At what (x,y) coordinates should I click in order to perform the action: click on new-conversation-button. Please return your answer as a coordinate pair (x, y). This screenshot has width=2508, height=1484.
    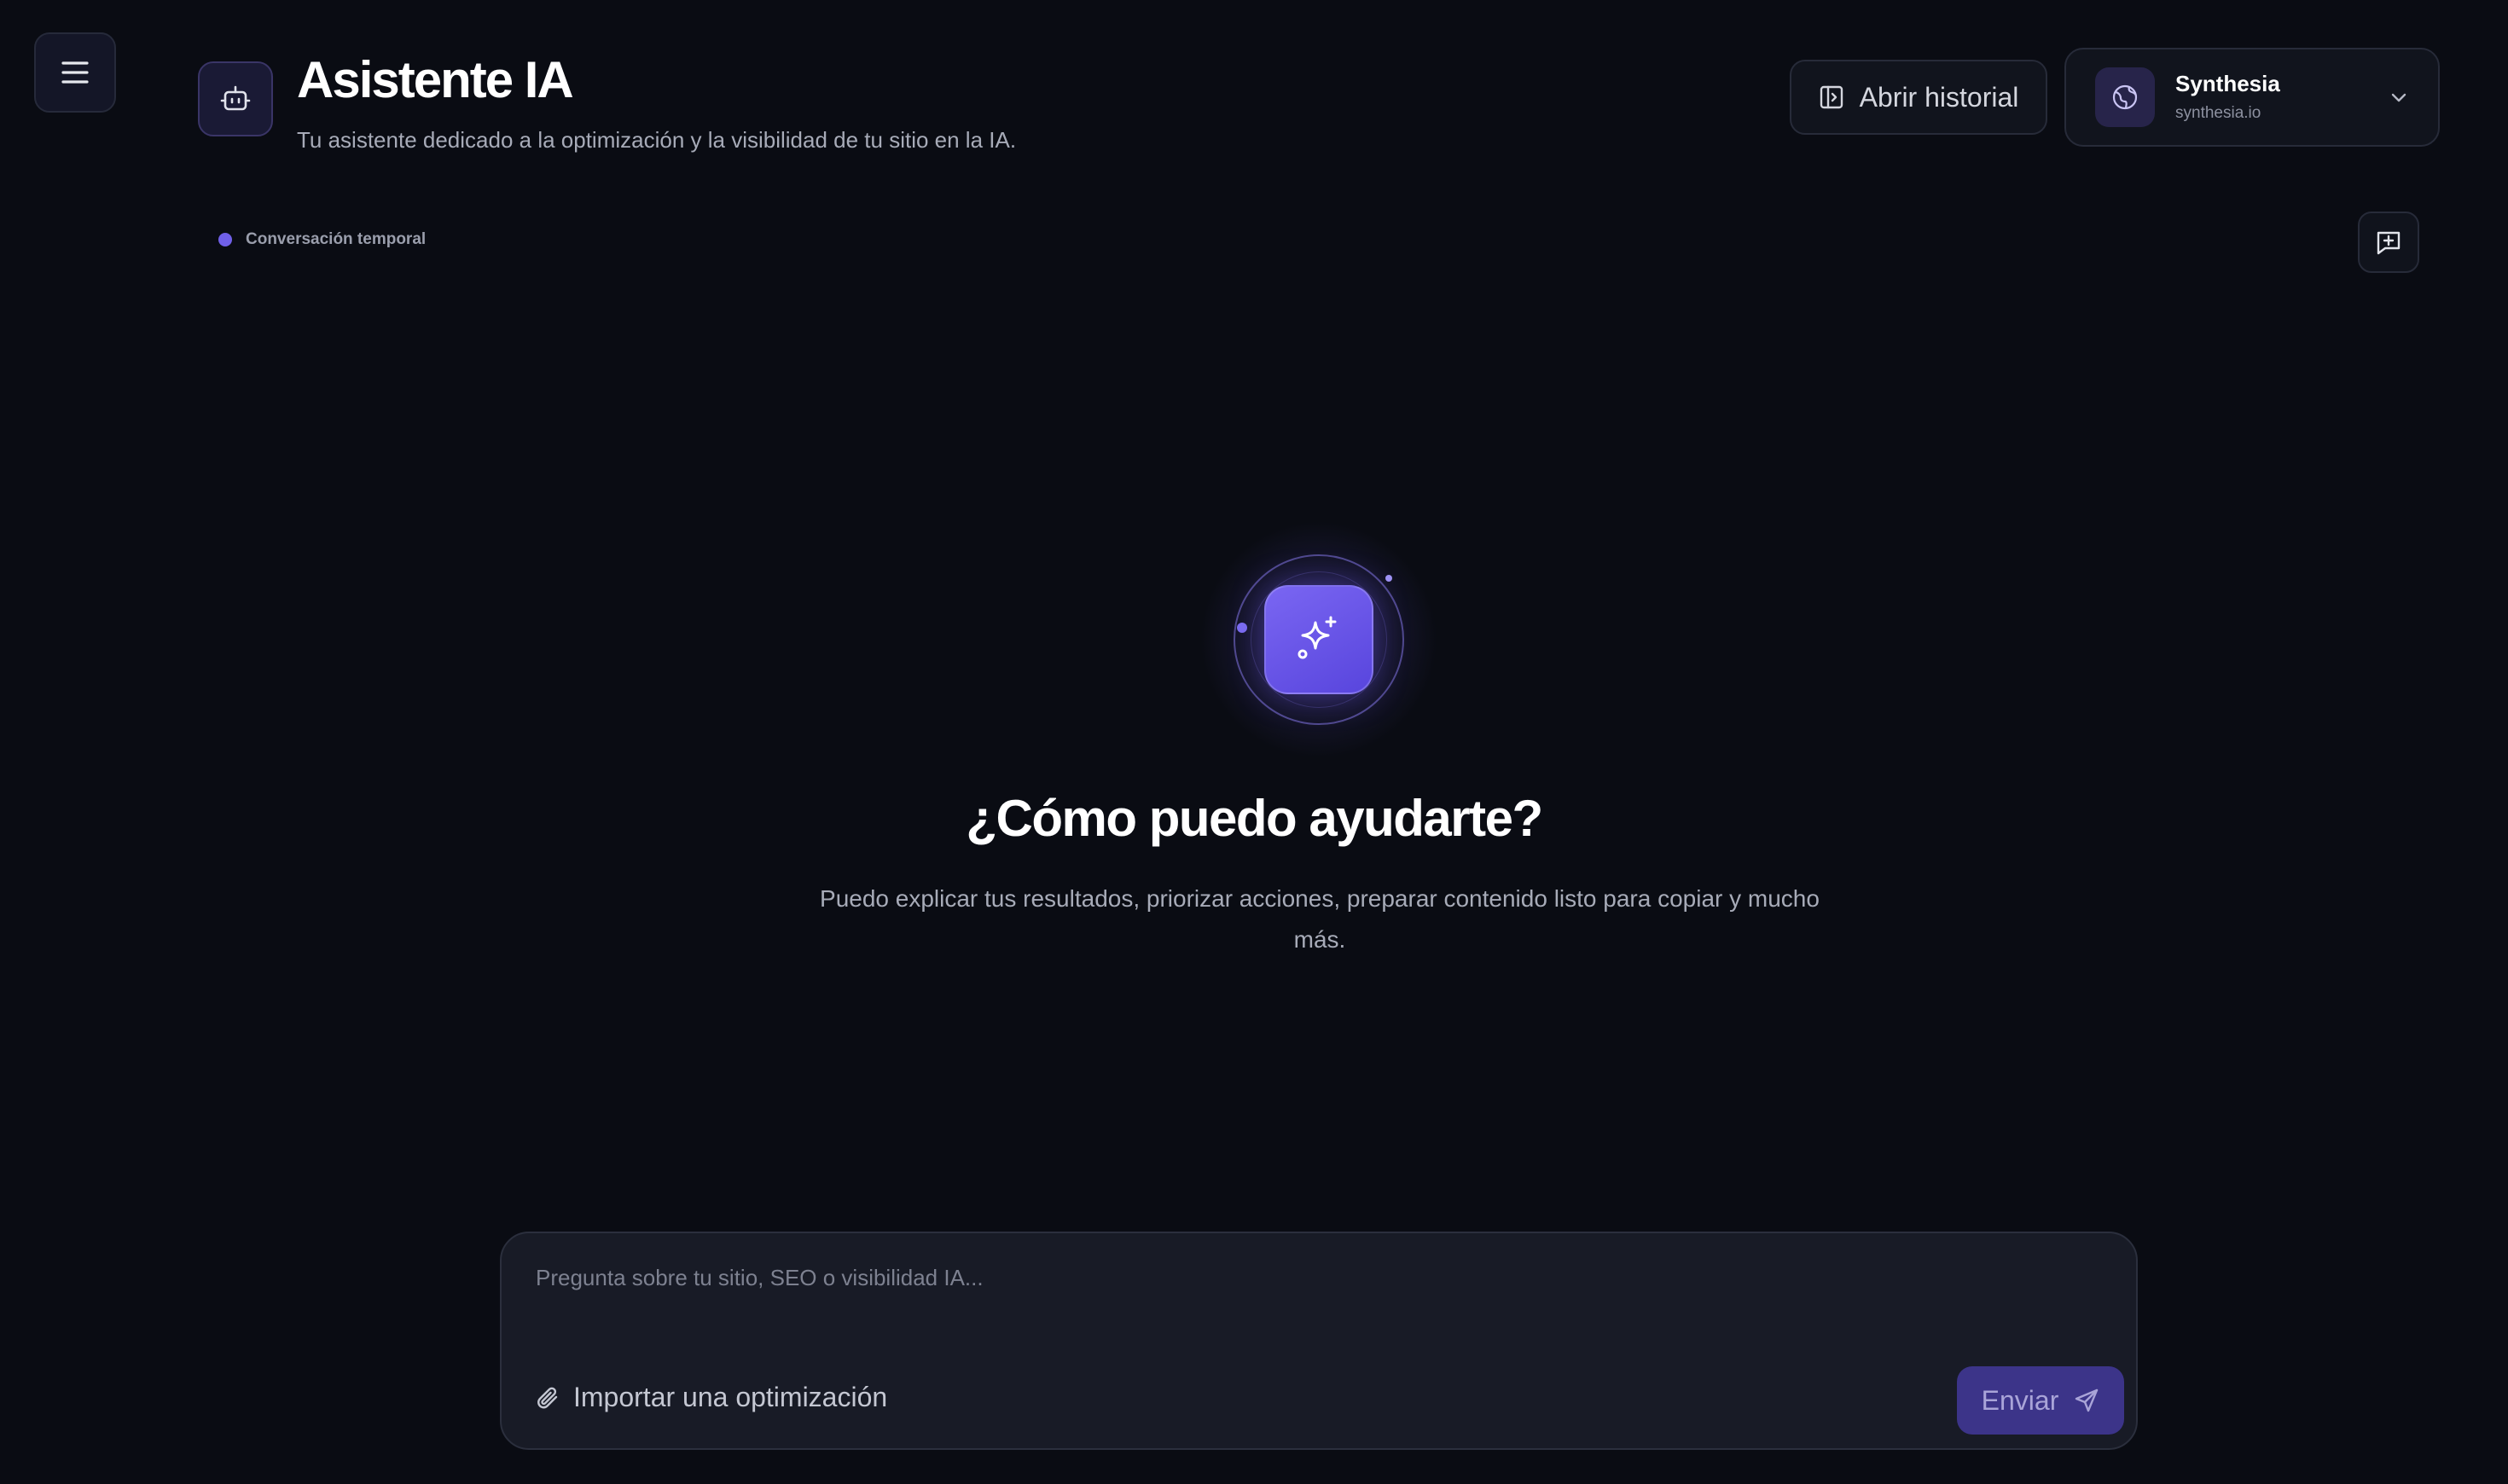
    Looking at the image, I should click on (2388, 242).